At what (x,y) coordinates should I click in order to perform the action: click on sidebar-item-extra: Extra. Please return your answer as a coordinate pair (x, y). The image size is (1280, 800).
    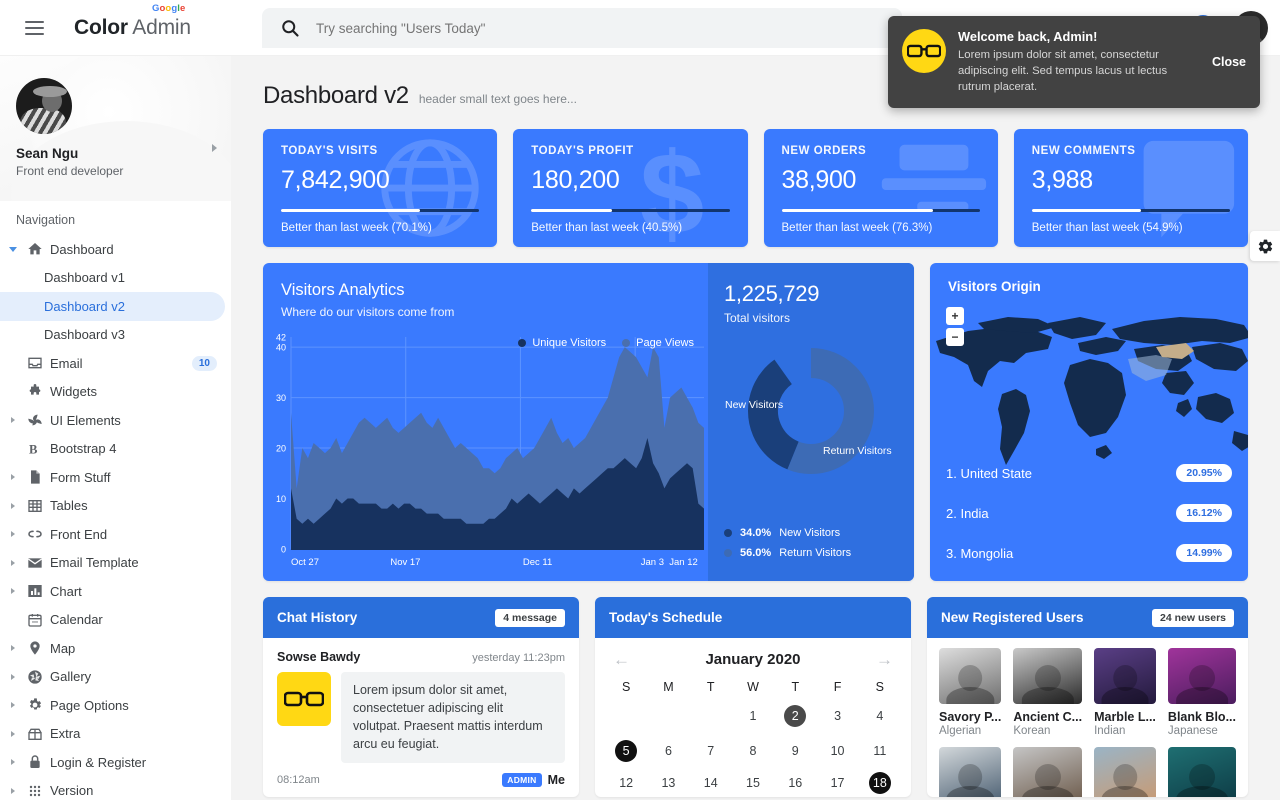
    Looking at the image, I should click on (115, 734).